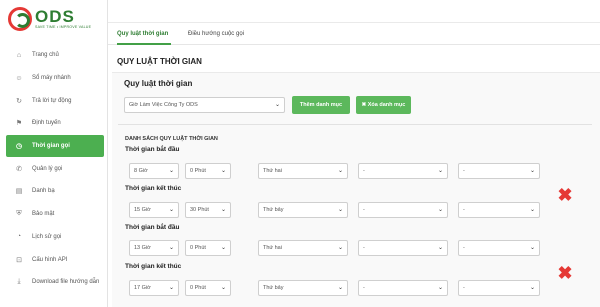 This screenshot has height=307, width=600. Describe the element at coordinates (141, 171) in the screenshot. I see `select-value: 8 Giờ` at that location.